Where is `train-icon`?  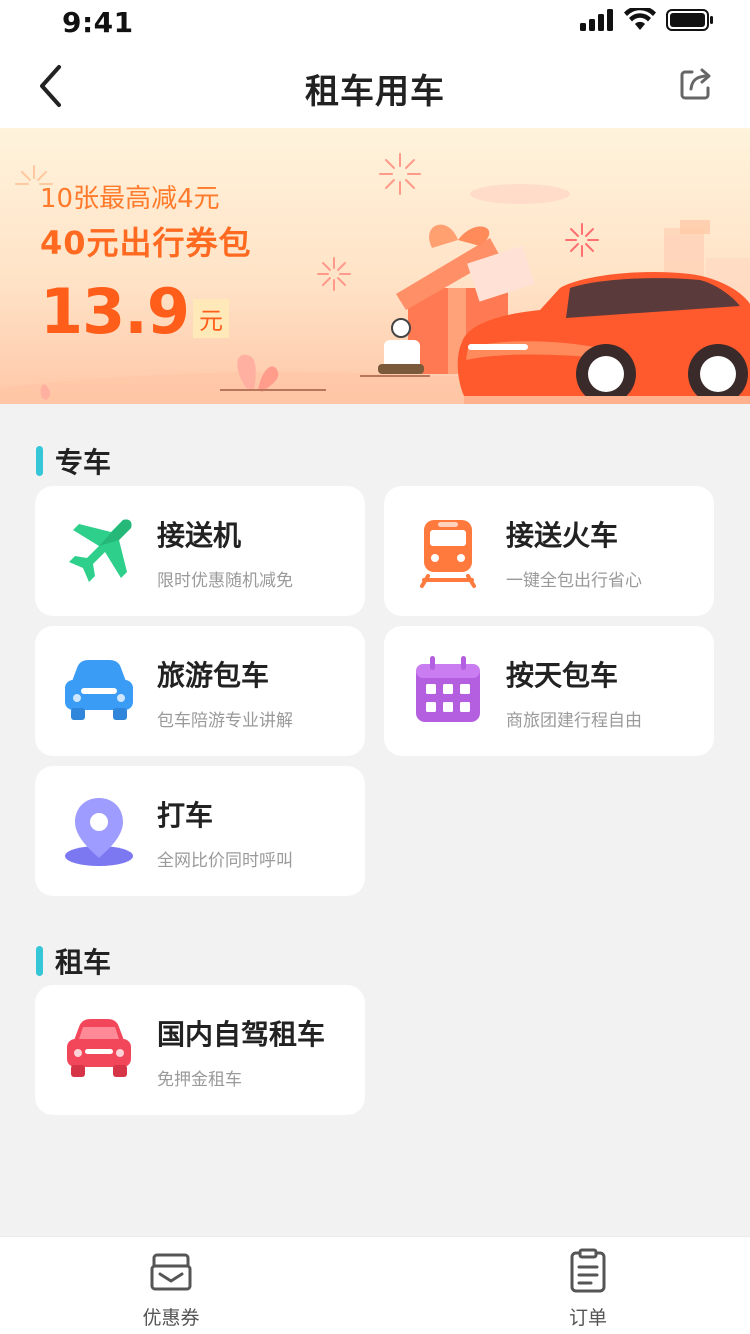 train-icon is located at coordinates (448, 554).